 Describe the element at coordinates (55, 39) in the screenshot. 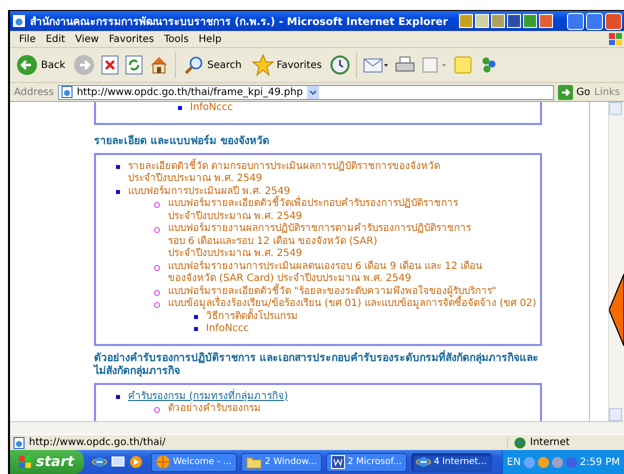

I see `menu-item: Edit` at that location.